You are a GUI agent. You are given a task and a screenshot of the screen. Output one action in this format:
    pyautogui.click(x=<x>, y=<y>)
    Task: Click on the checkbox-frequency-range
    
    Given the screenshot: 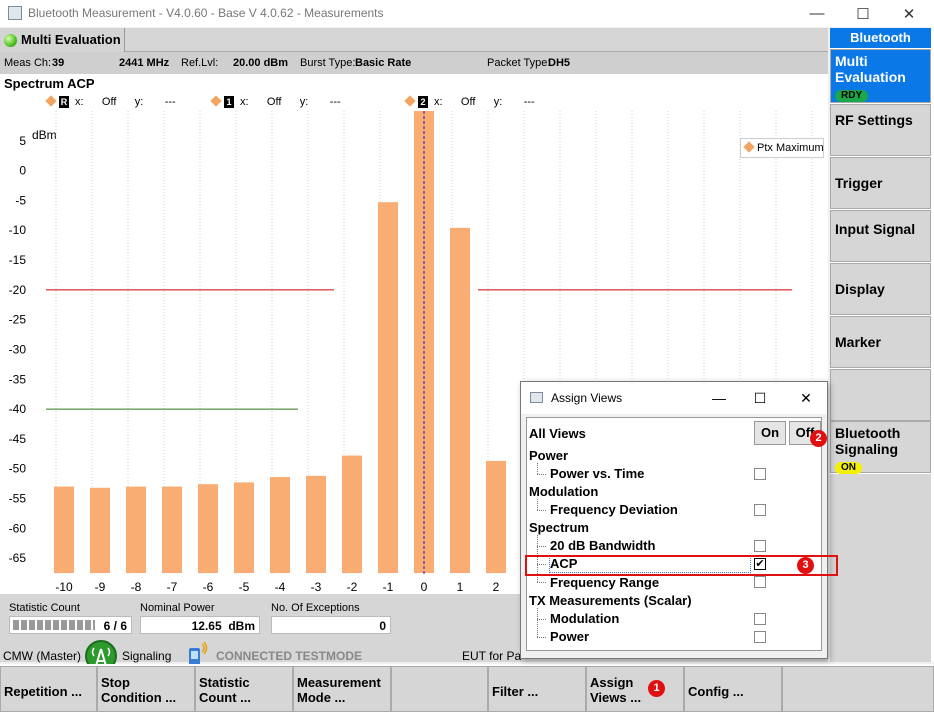 What is the action you would take?
    pyautogui.click(x=760, y=582)
    